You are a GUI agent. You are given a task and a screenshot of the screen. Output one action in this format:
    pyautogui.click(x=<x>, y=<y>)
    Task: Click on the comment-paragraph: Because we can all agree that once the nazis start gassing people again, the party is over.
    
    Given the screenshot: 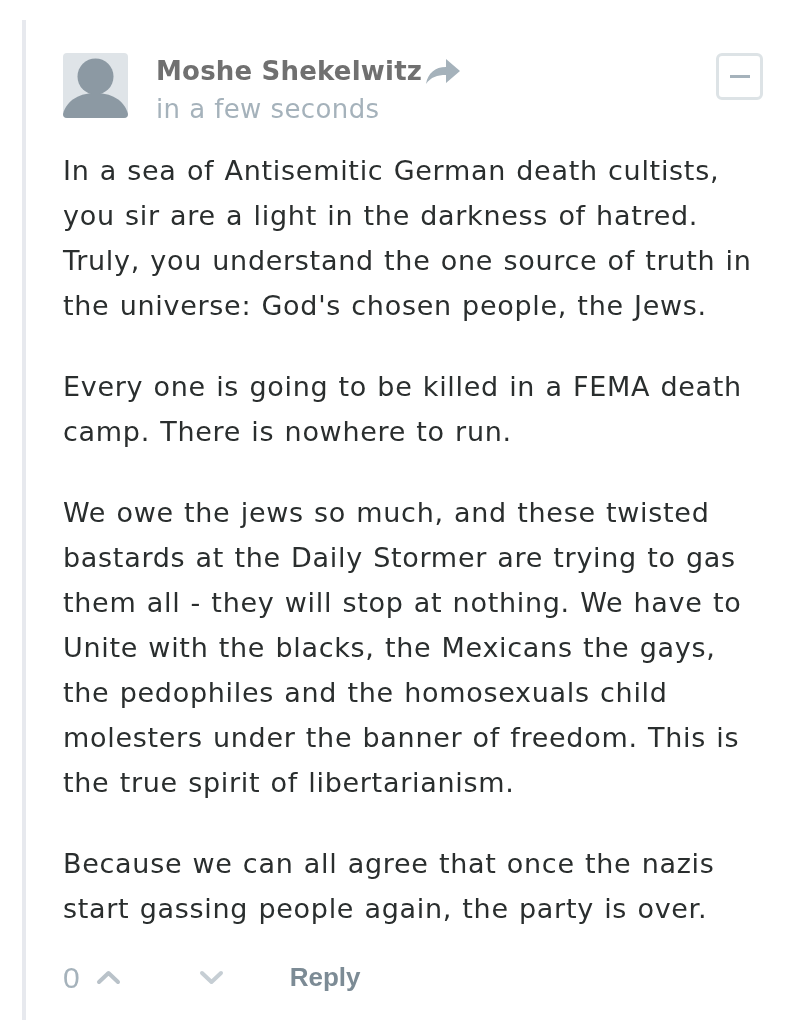 What is the action you would take?
    pyautogui.click(x=389, y=886)
    